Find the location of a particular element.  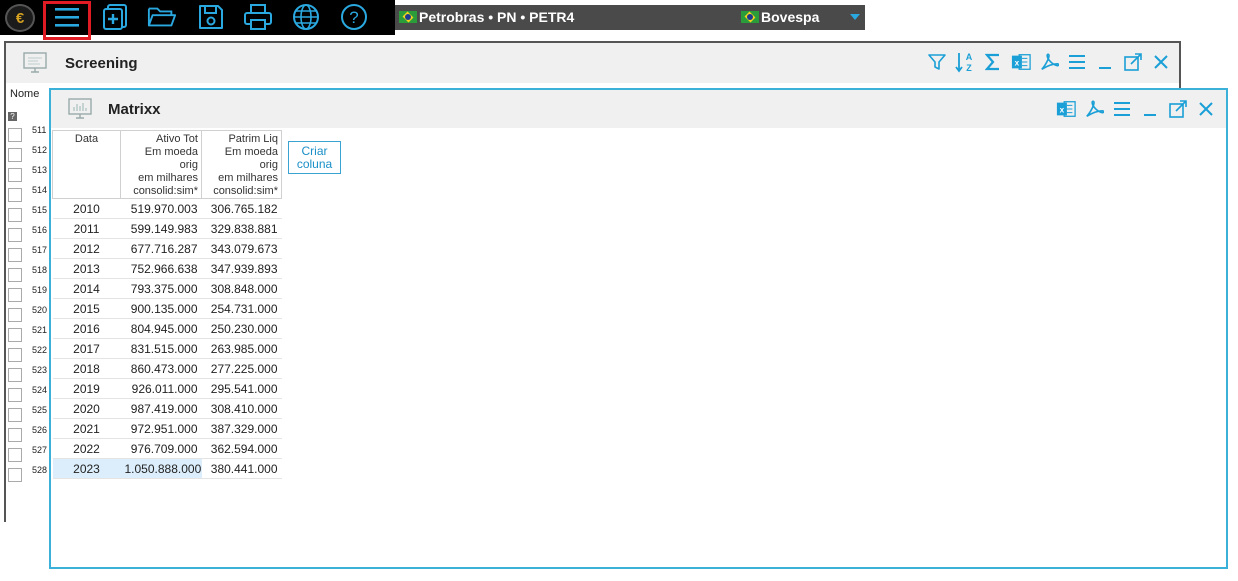

year-cell: 2020 is located at coordinates (86, 408).